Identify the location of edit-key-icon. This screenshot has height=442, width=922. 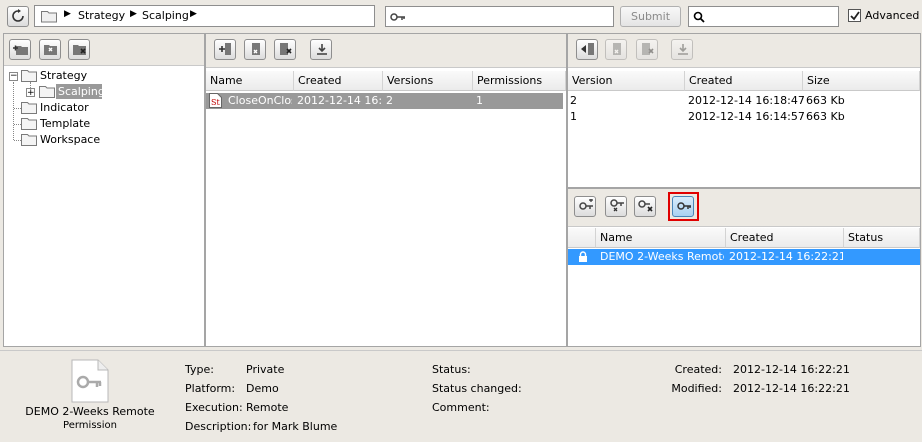
(617, 205).